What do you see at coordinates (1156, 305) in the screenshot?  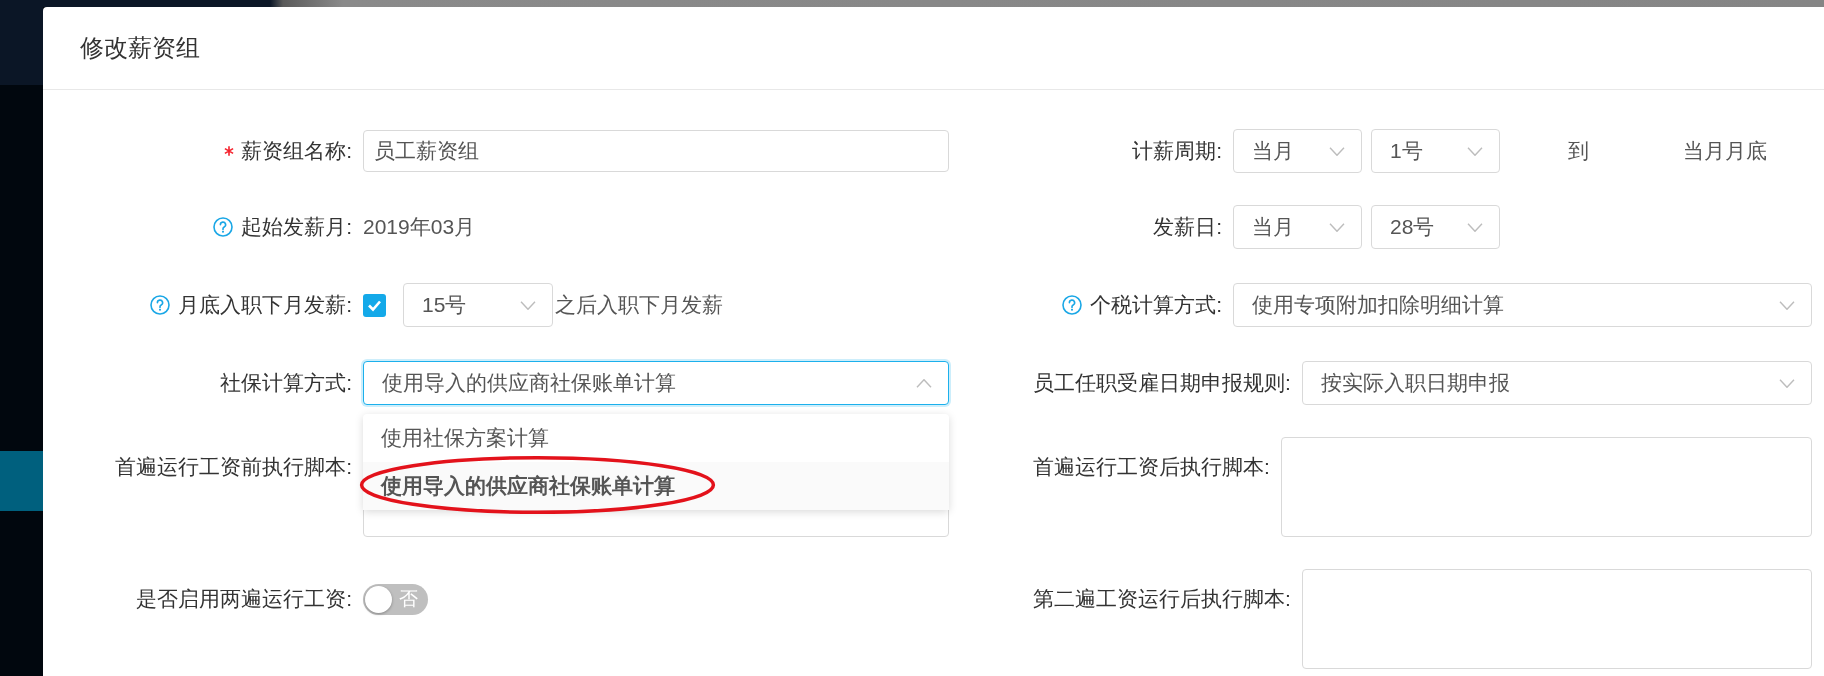 I see `field-label: 个税计算方式:` at bounding box center [1156, 305].